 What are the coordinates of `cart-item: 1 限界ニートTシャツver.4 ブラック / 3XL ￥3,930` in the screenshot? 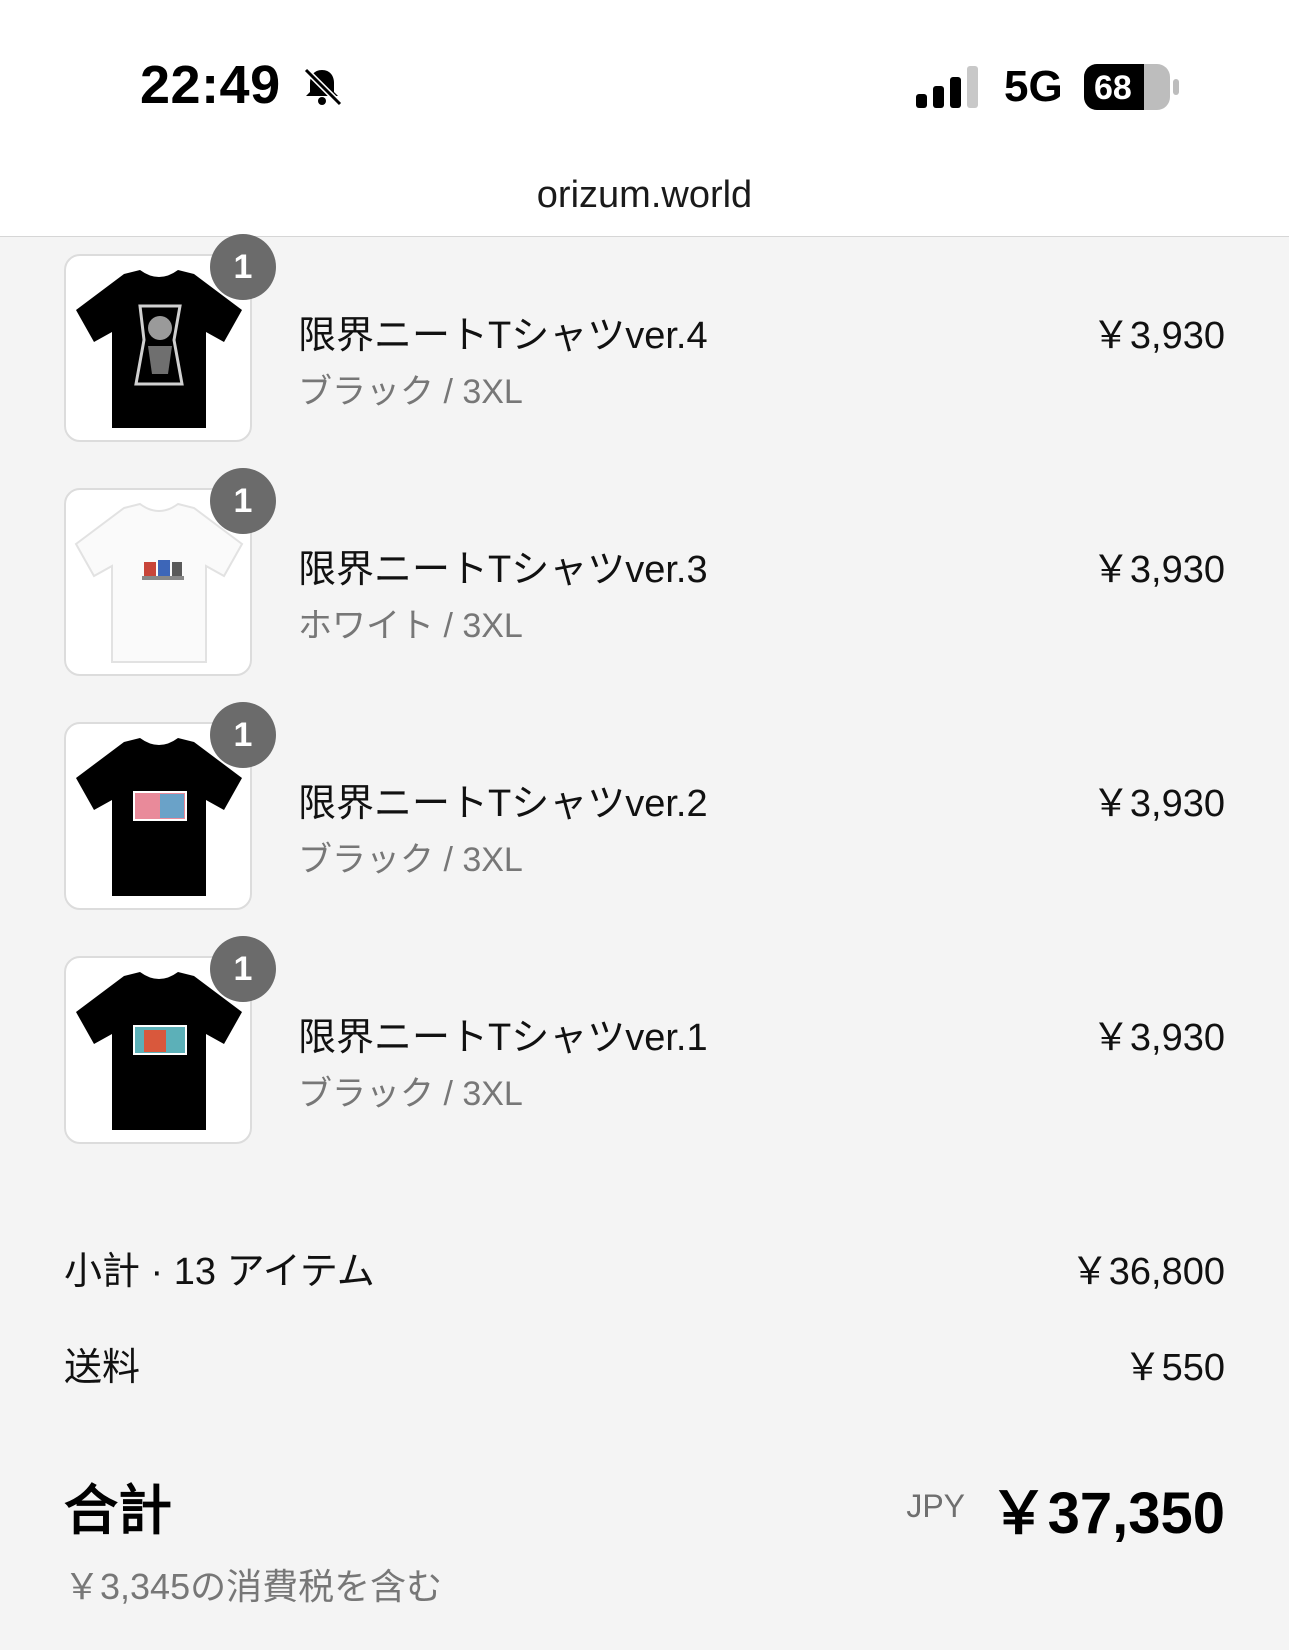 It's located at (644, 344).